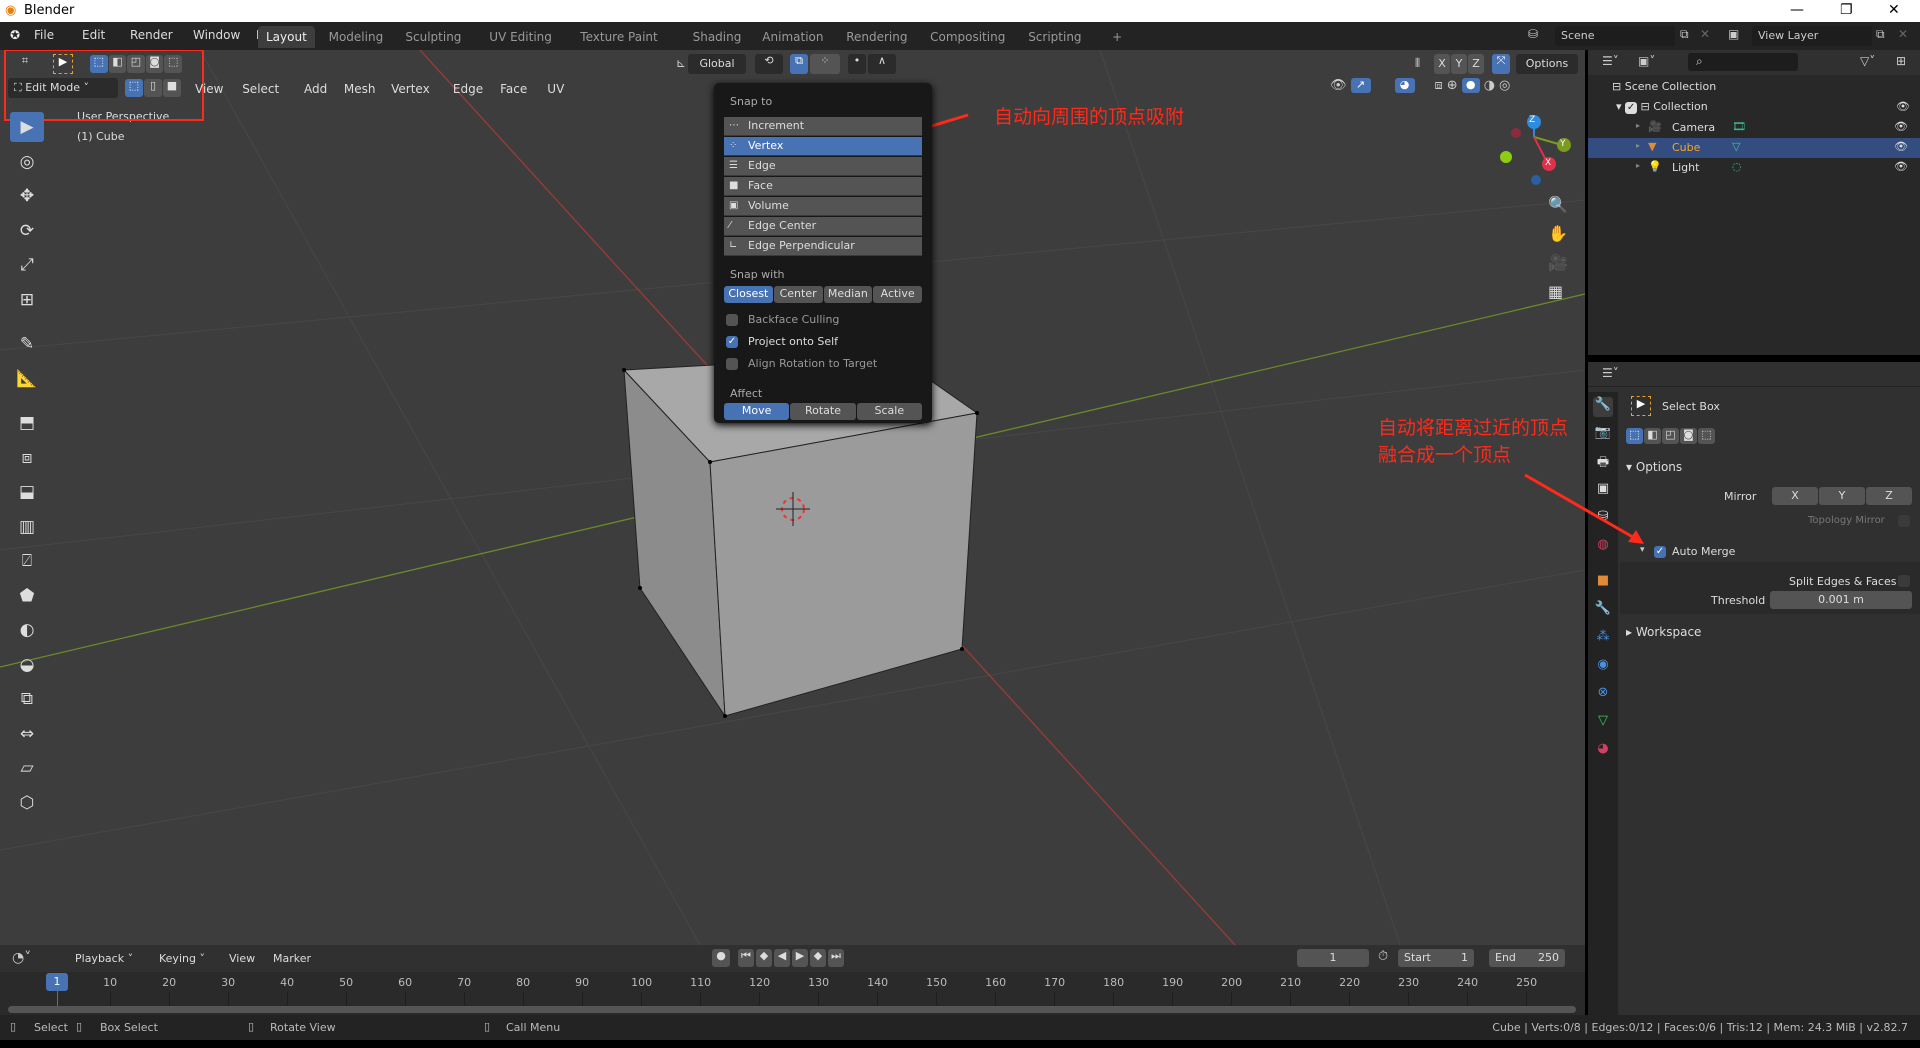 This screenshot has height=1048, width=1920. Describe the element at coordinates (27, 379) in the screenshot. I see `tool-measure-icon: 📐` at that location.